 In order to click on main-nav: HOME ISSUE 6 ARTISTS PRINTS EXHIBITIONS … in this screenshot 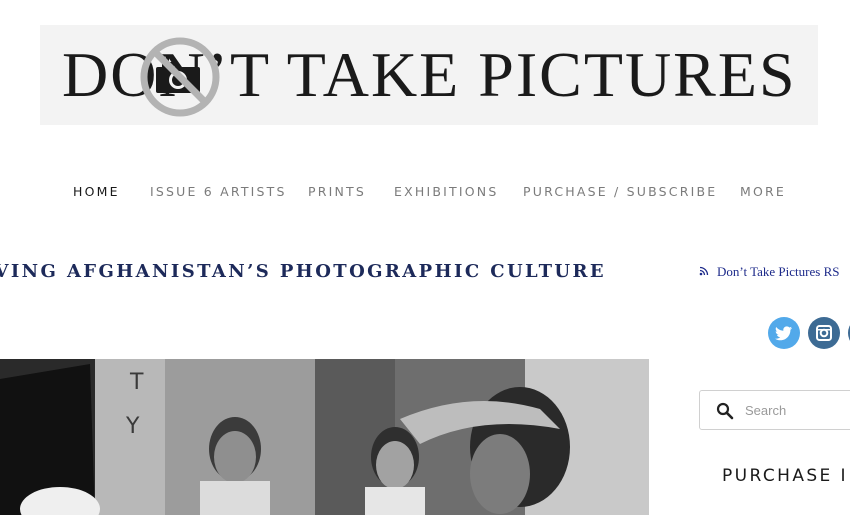, I will do `click(425, 193)`.